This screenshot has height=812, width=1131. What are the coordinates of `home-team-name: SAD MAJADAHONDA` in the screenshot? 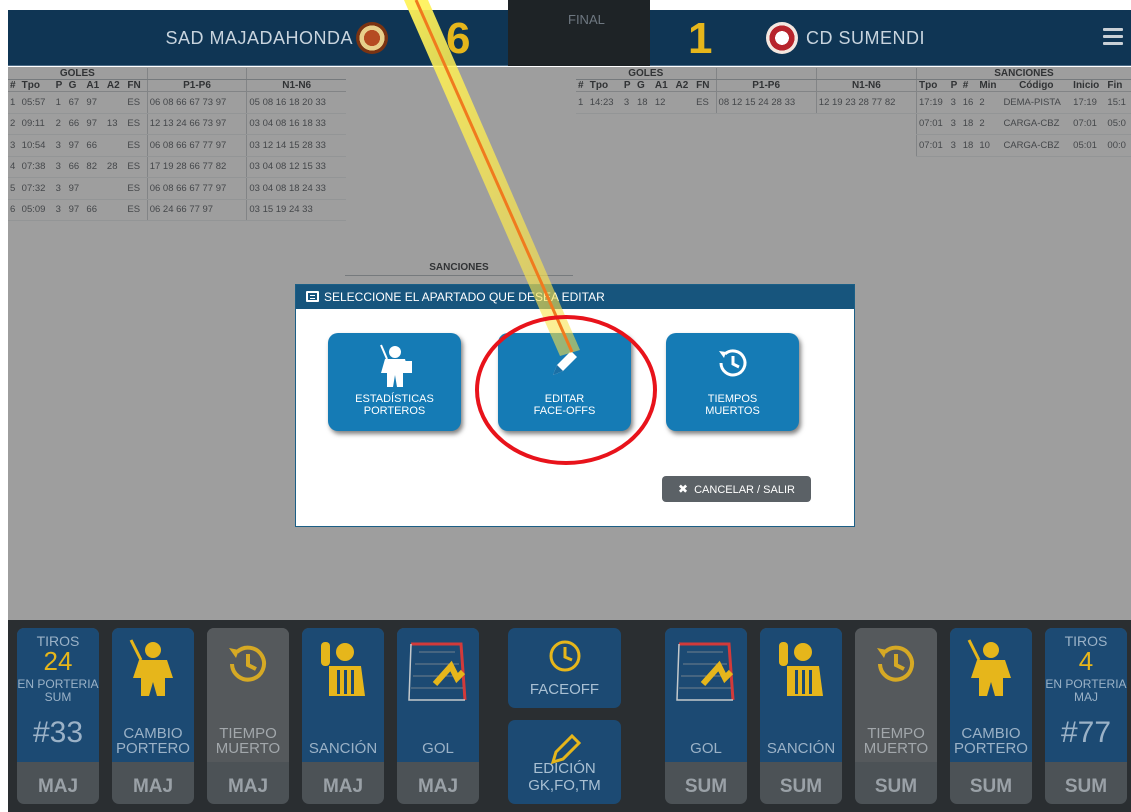 It's located at (259, 38).